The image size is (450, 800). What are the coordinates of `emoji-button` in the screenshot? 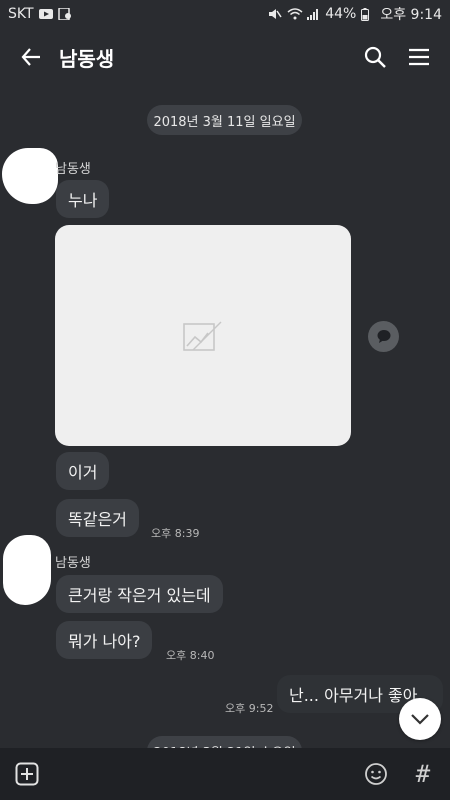 It's located at (376, 774).